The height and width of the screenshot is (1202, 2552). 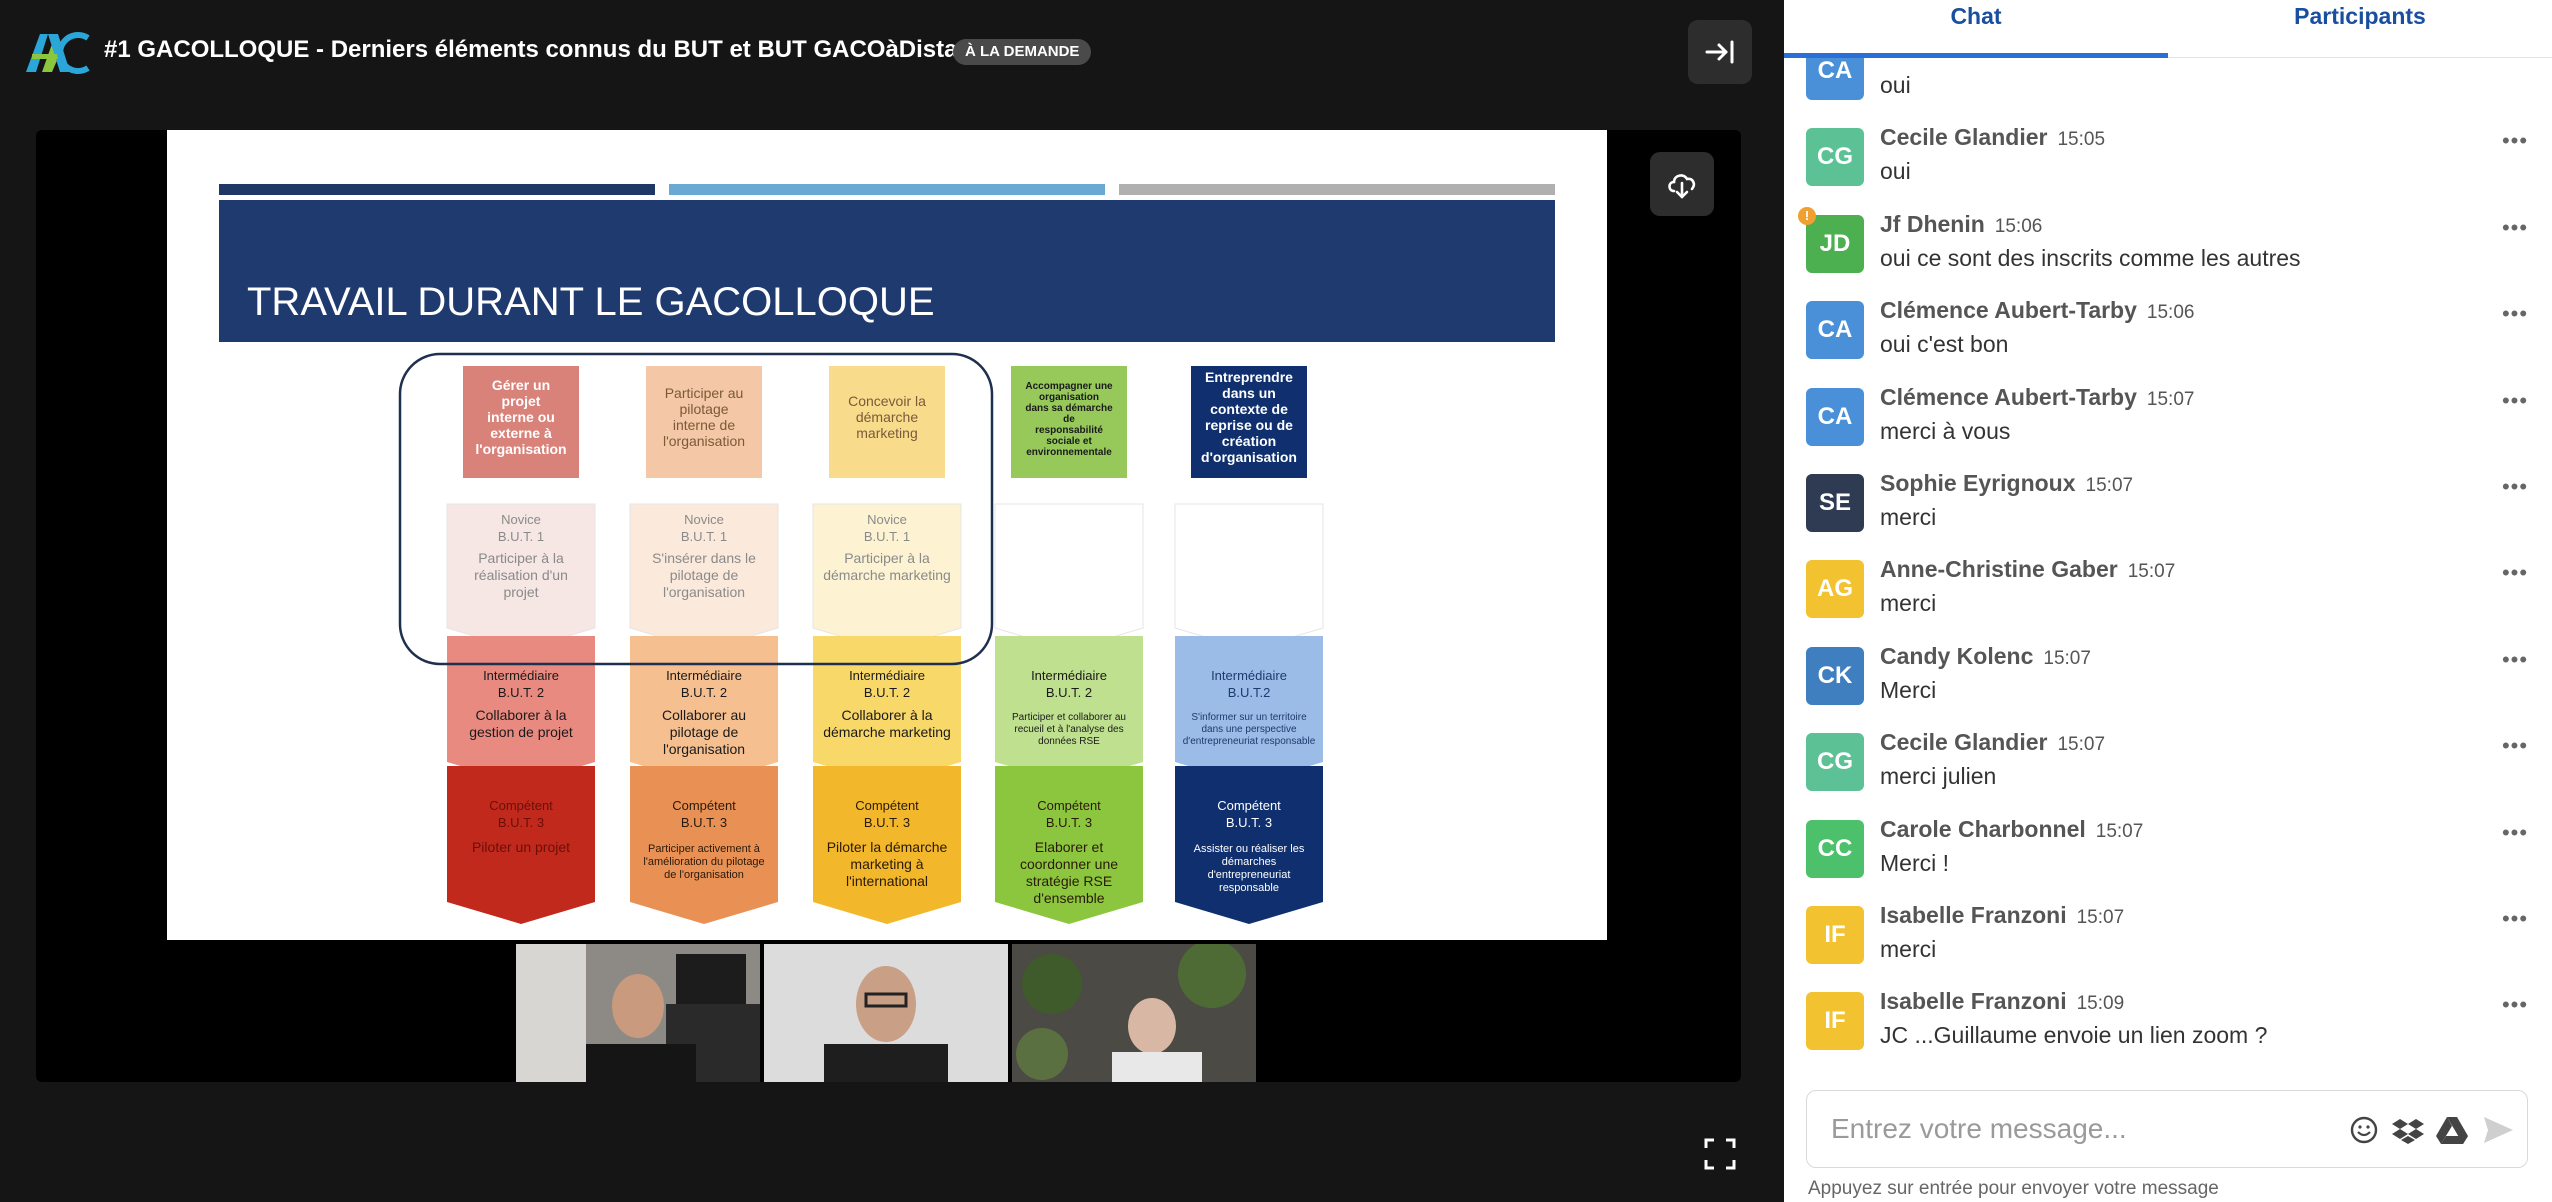 What do you see at coordinates (521, 847) in the screenshot?
I see `competent-description: Piloter un projet` at bounding box center [521, 847].